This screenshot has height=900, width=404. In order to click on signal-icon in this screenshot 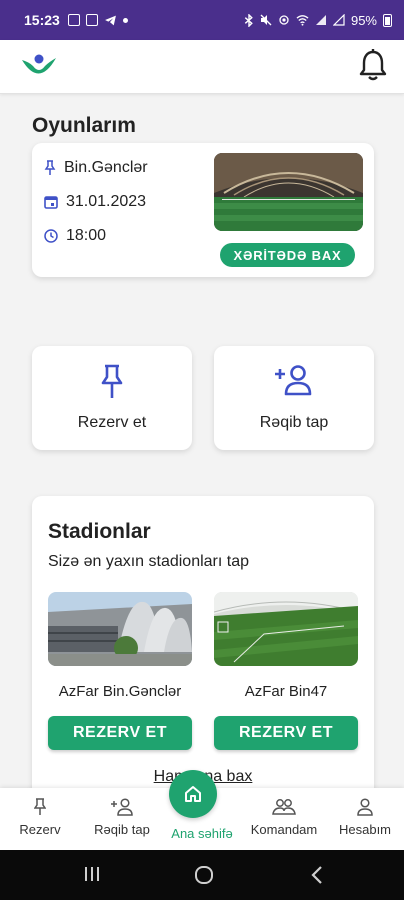, I will do `click(320, 20)`.